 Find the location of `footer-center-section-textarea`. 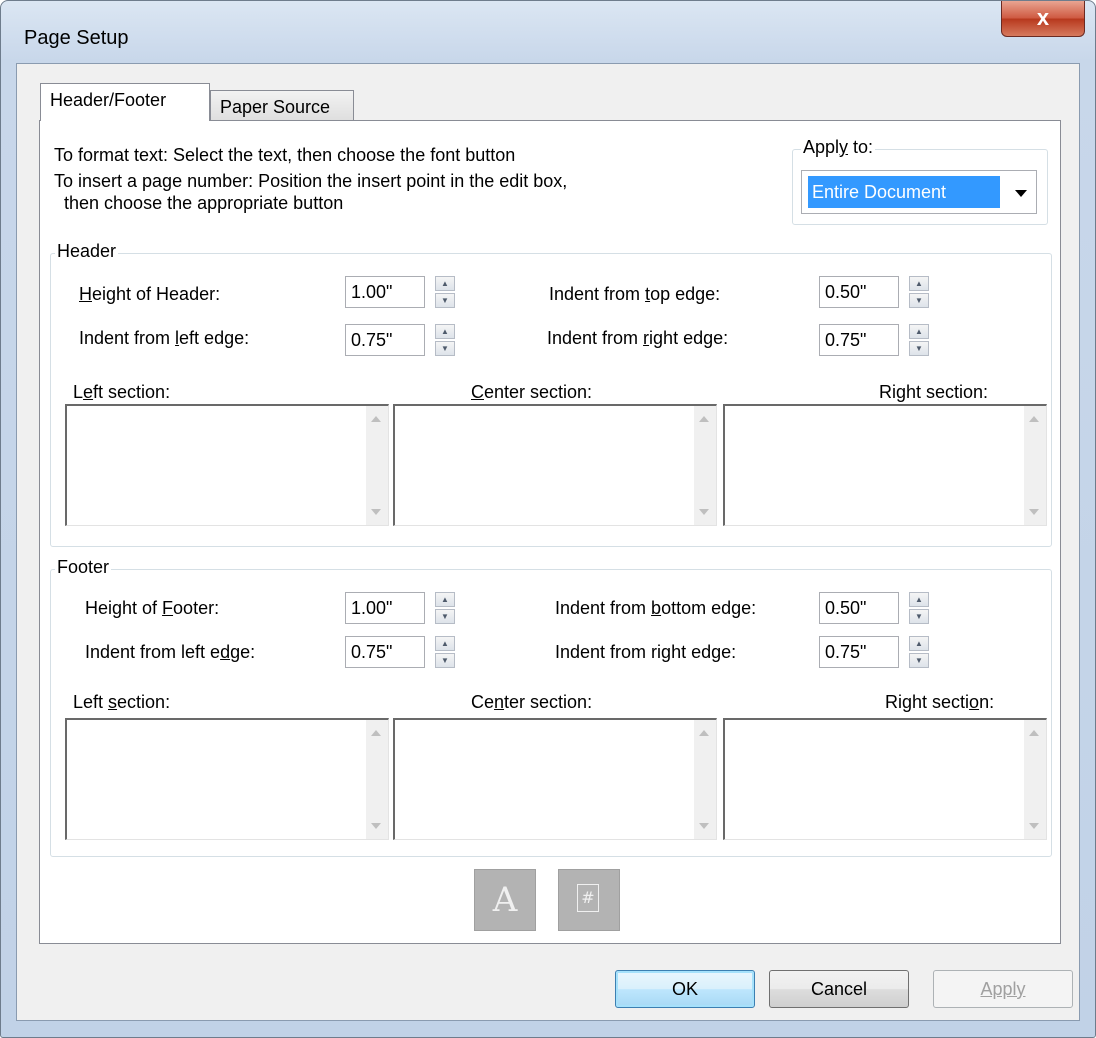

footer-center-section-textarea is located at coordinates (555, 779).